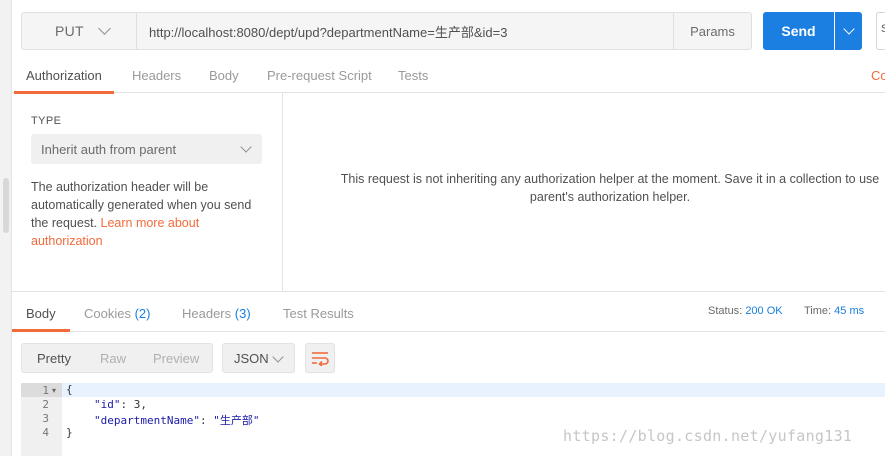  I want to click on active-line-highlight, so click(473, 390).